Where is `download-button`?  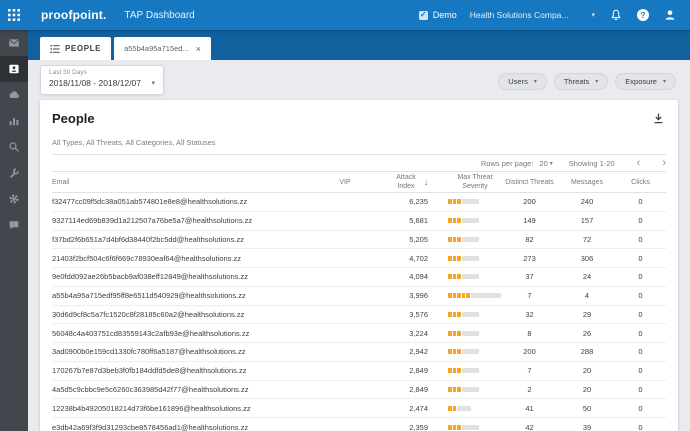 download-button is located at coordinates (658, 118).